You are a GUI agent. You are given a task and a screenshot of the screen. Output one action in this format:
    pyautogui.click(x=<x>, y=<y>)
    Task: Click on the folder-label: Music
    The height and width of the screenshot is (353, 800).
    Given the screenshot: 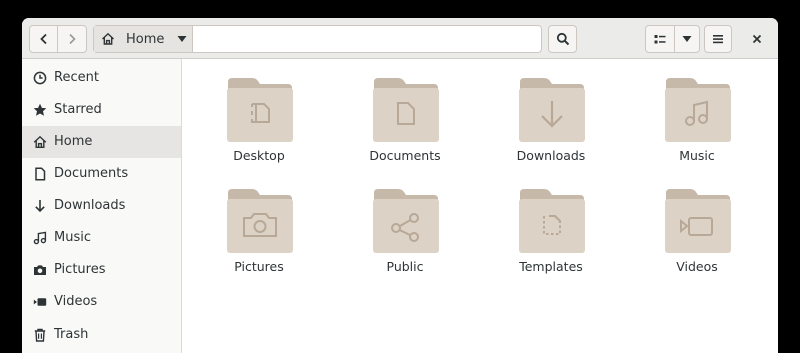 What is the action you would take?
    pyautogui.click(x=697, y=155)
    